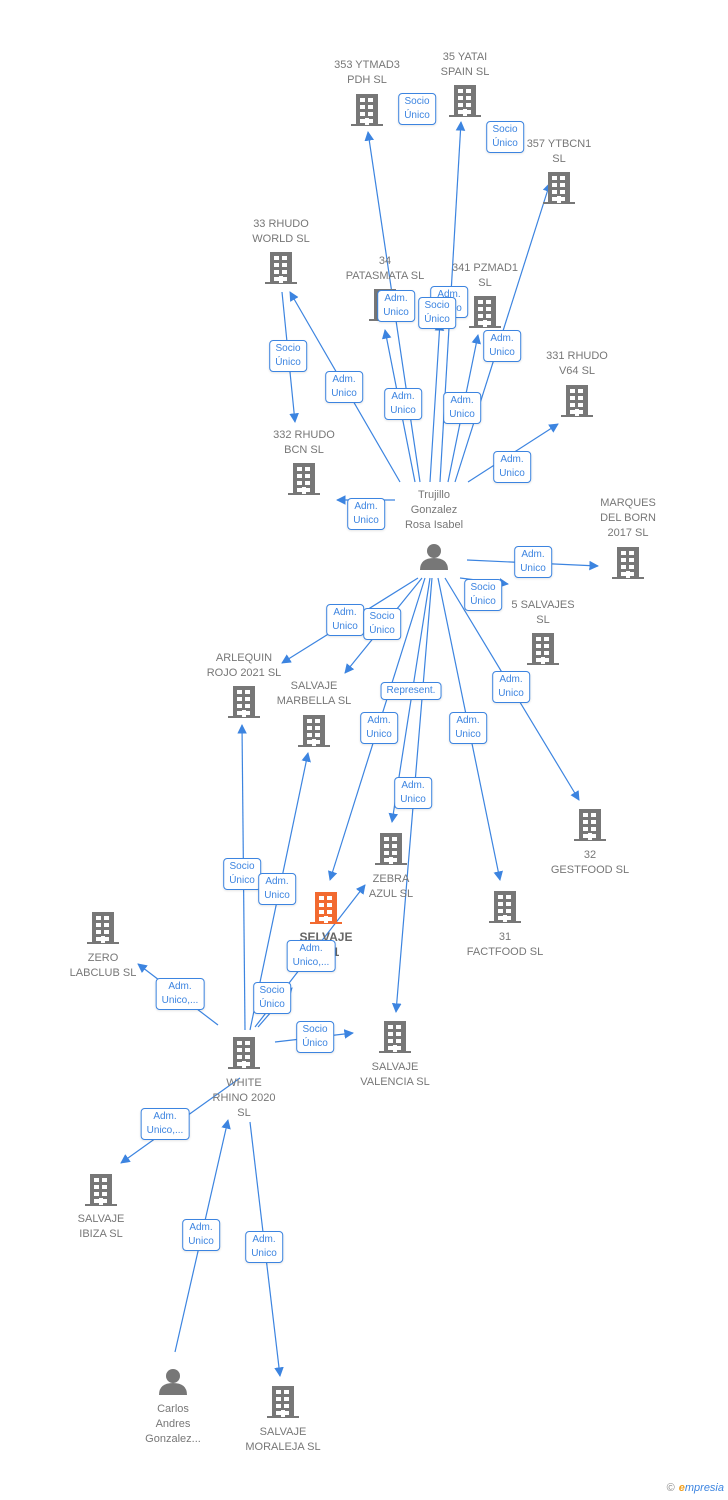  Describe the element at coordinates (173, 1382) in the screenshot. I see `person-icon` at that location.